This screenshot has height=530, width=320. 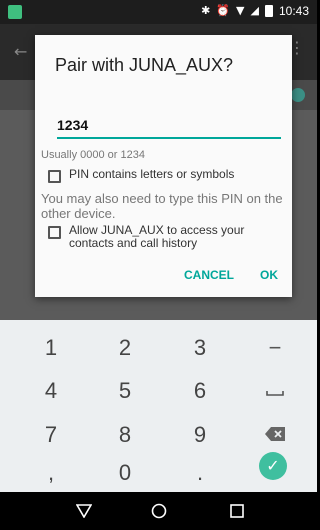 What do you see at coordinates (200, 435) in the screenshot?
I see `key-9: 9` at bounding box center [200, 435].